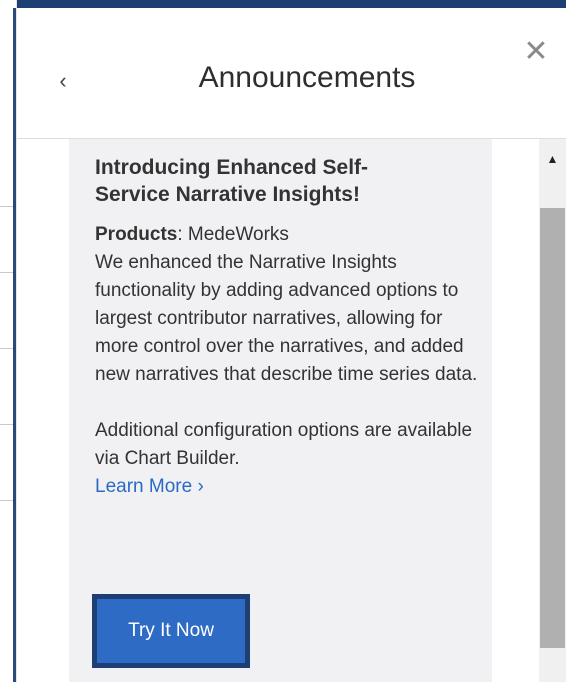 The width and height of the screenshot is (566, 682). What do you see at coordinates (14, 345) in the screenshot?
I see `background-page-border` at bounding box center [14, 345].